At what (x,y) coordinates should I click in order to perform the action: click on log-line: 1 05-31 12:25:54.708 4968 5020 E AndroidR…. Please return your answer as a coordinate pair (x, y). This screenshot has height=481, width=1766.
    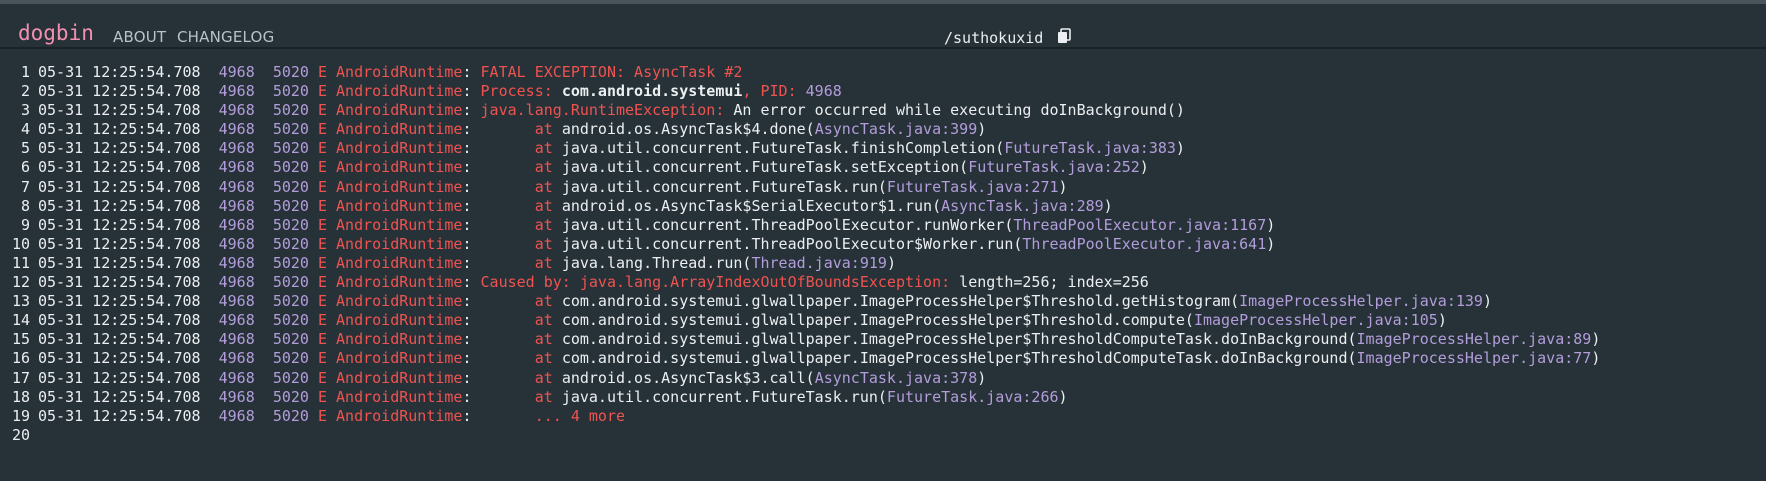
    Looking at the image, I should click on (883, 72).